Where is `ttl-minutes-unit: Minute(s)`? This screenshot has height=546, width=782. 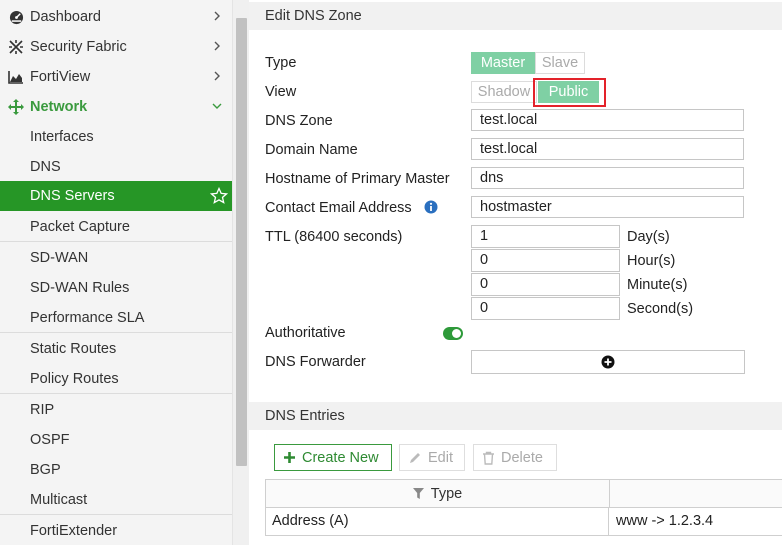
ttl-minutes-unit: Minute(s) is located at coordinates (657, 285).